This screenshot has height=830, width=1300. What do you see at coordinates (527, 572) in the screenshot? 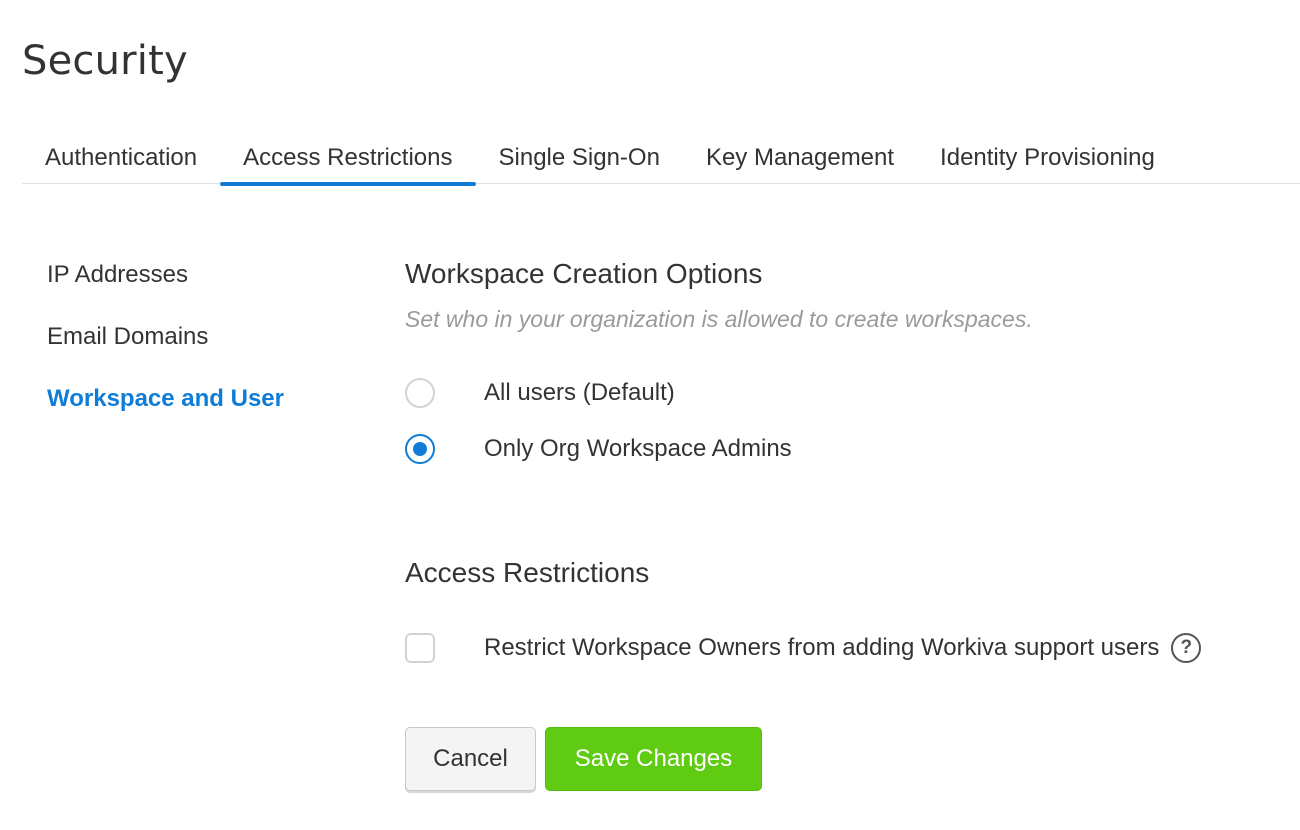
I see `access-restrictions-title: Access Restrictions` at bounding box center [527, 572].